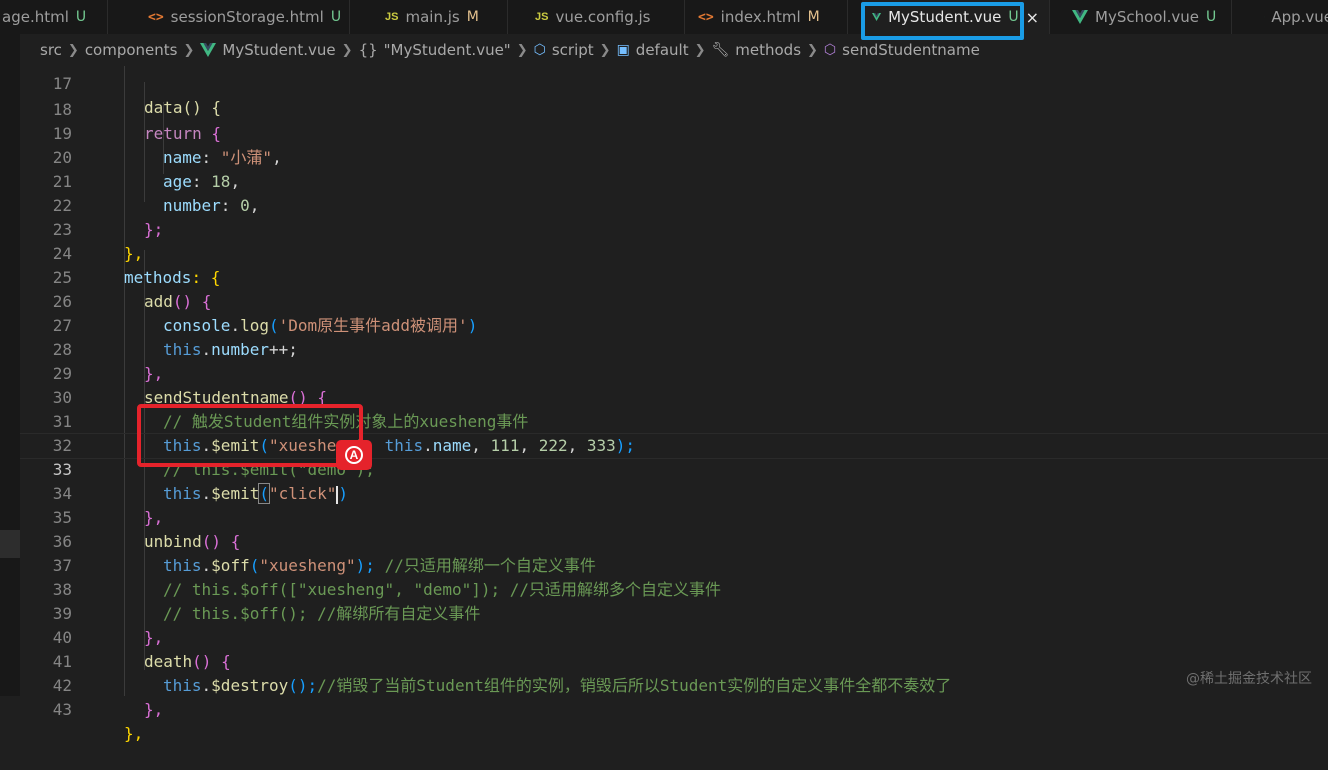 The image size is (1328, 770). Describe the element at coordinates (602, 17) in the screenshot. I see `tab-label: vue.config.js` at that location.